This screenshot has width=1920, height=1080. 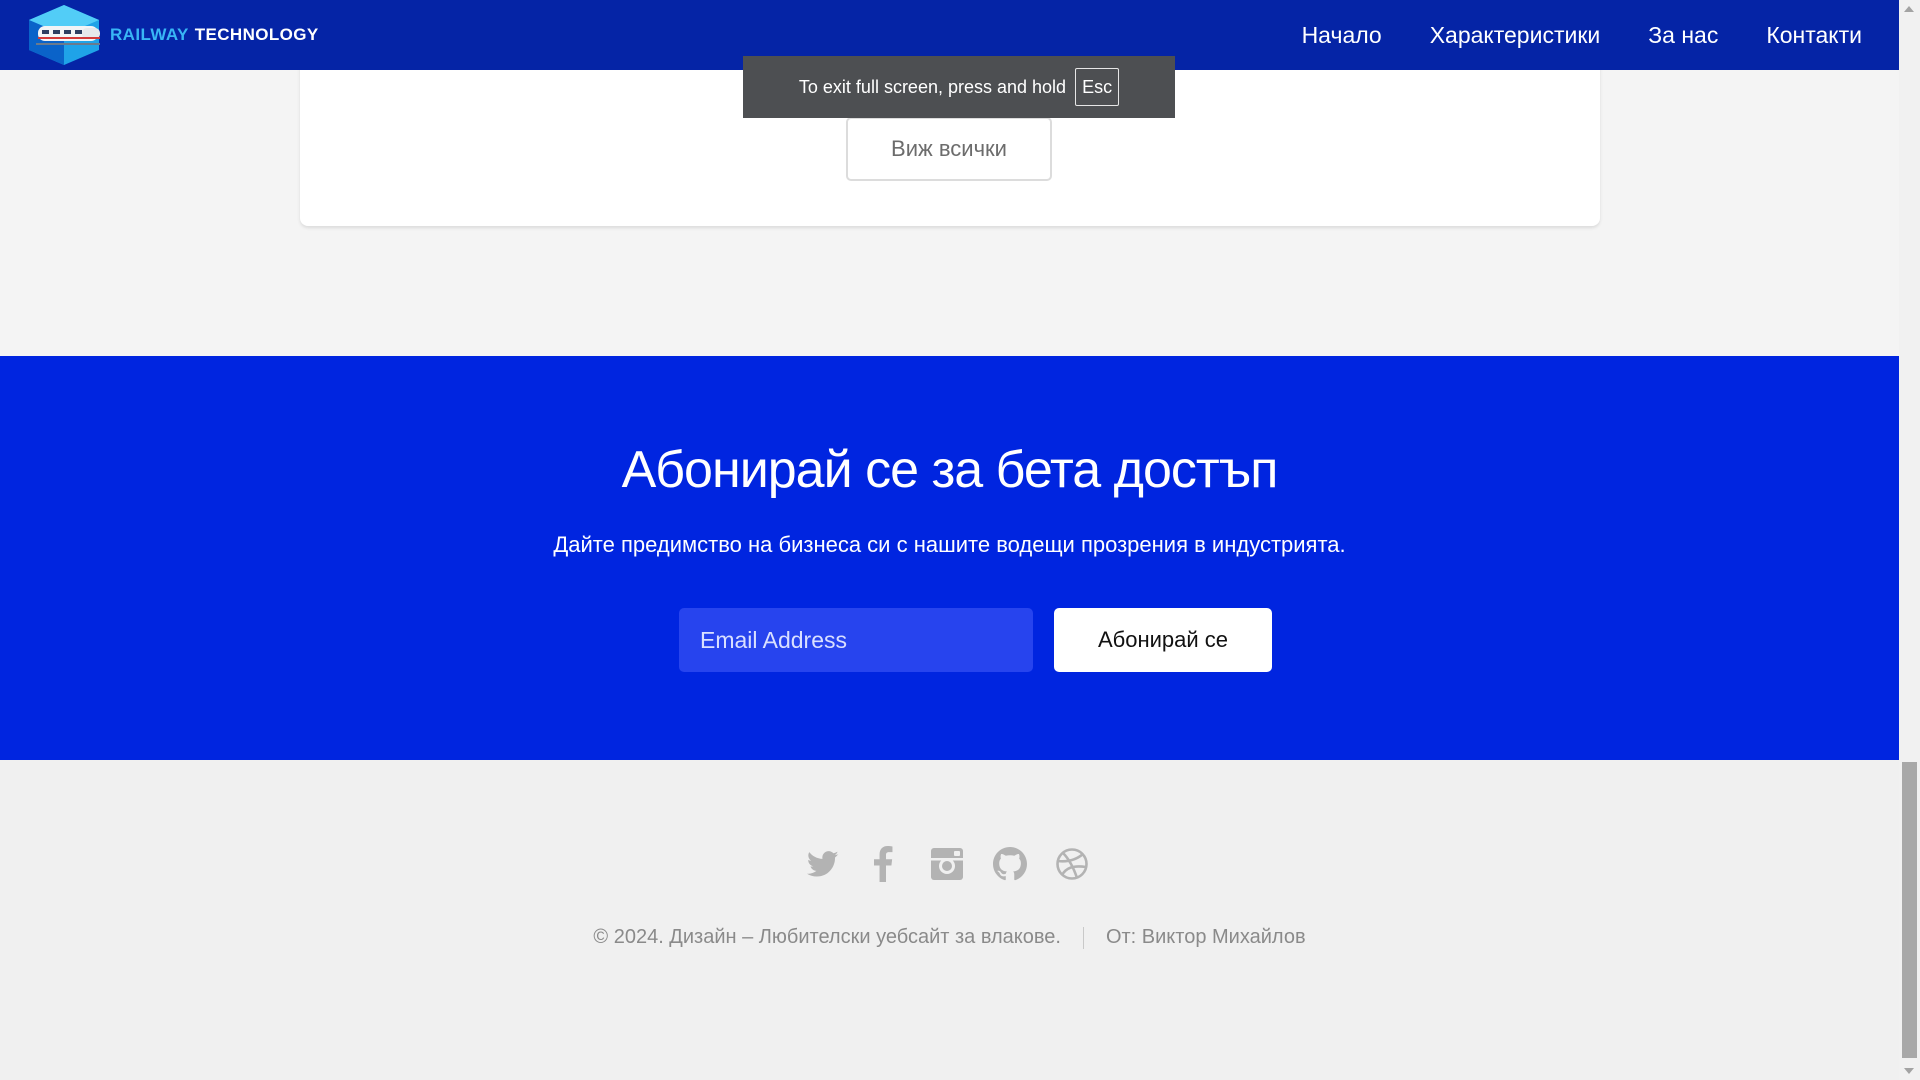 I want to click on brand-name-first: RAILWAY, so click(x=149, y=34).